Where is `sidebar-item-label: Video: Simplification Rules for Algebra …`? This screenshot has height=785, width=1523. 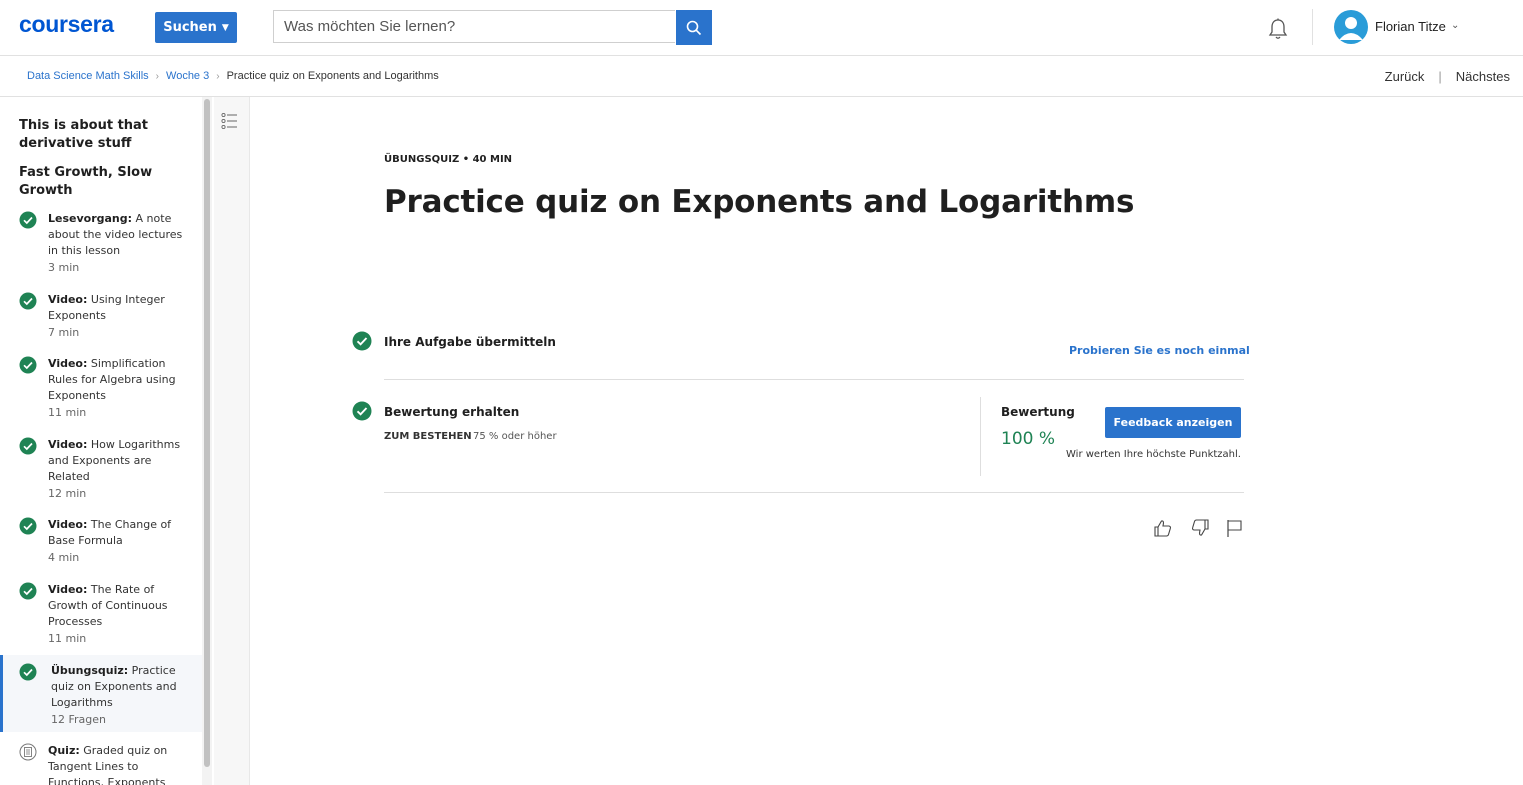 sidebar-item-label: Video: Simplification Rules for Algebra … is located at coordinates (118, 380).